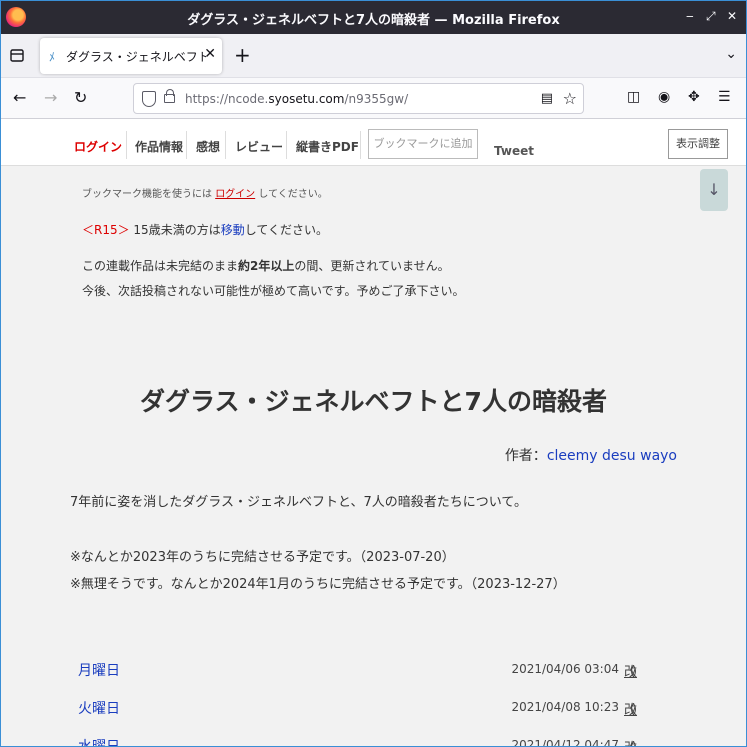 This screenshot has width=747, height=747. What do you see at coordinates (233, 230) in the screenshot?
I see `r15-move-link: 移動` at bounding box center [233, 230].